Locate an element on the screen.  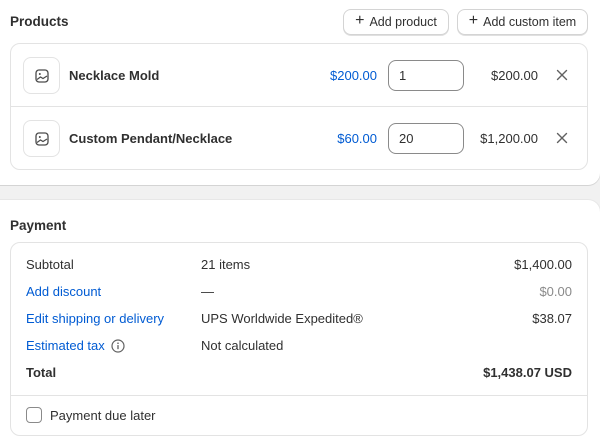
add-discount-link: Add discount is located at coordinates (63, 291).